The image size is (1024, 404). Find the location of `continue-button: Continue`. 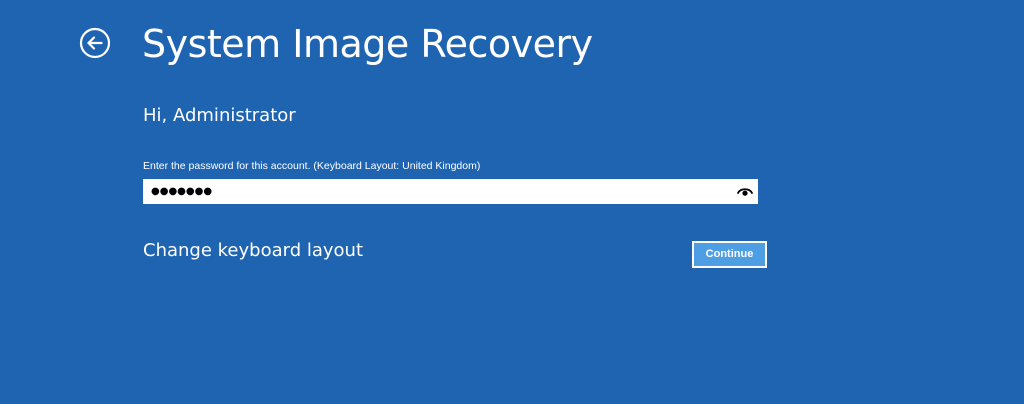

continue-button: Continue is located at coordinates (729, 254).